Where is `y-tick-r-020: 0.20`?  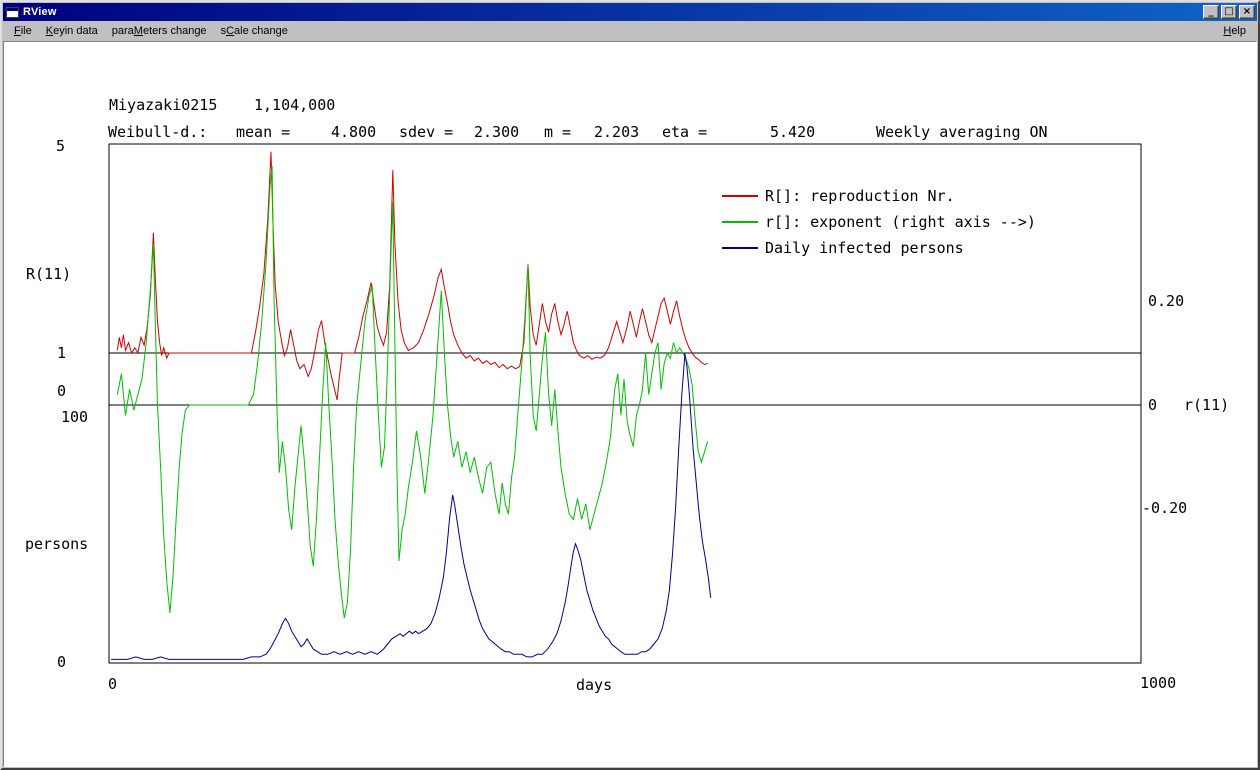
y-tick-r-020: 0.20 is located at coordinates (1166, 301).